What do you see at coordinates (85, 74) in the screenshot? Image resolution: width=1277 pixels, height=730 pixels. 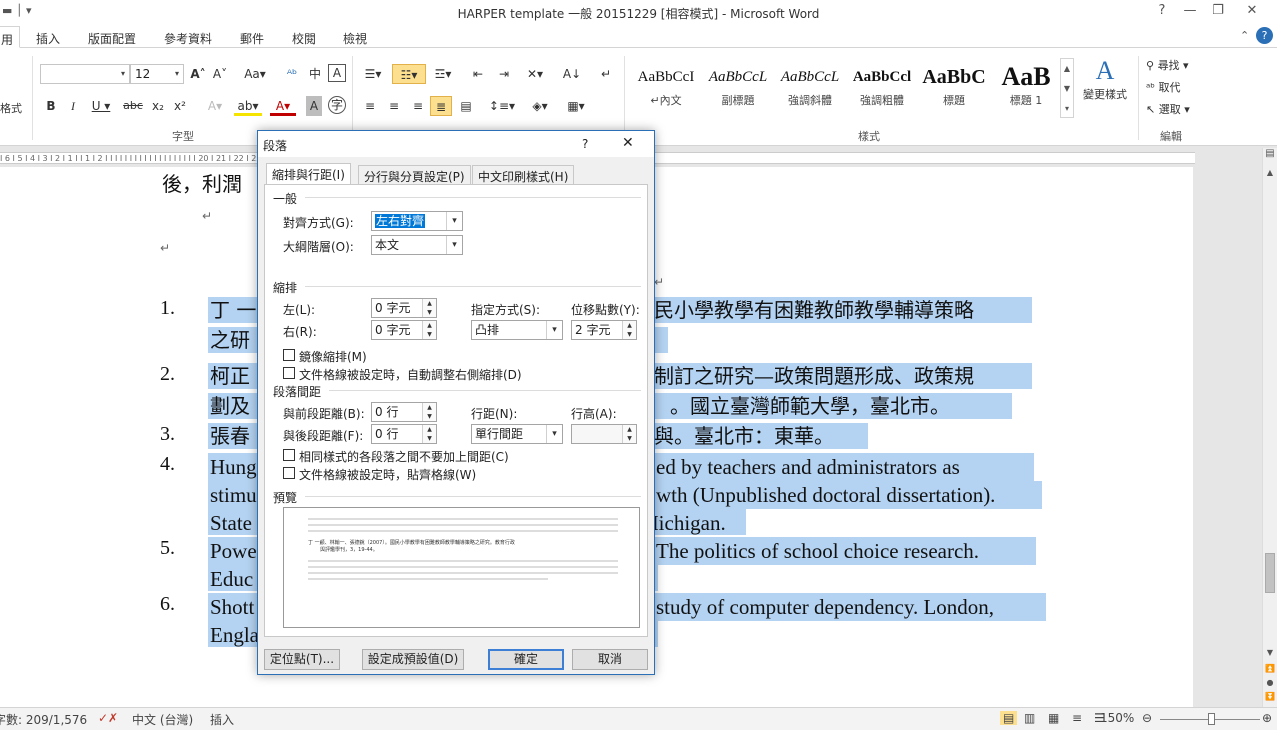 I see `font-name-combo: ▾` at bounding box center [85, 74].